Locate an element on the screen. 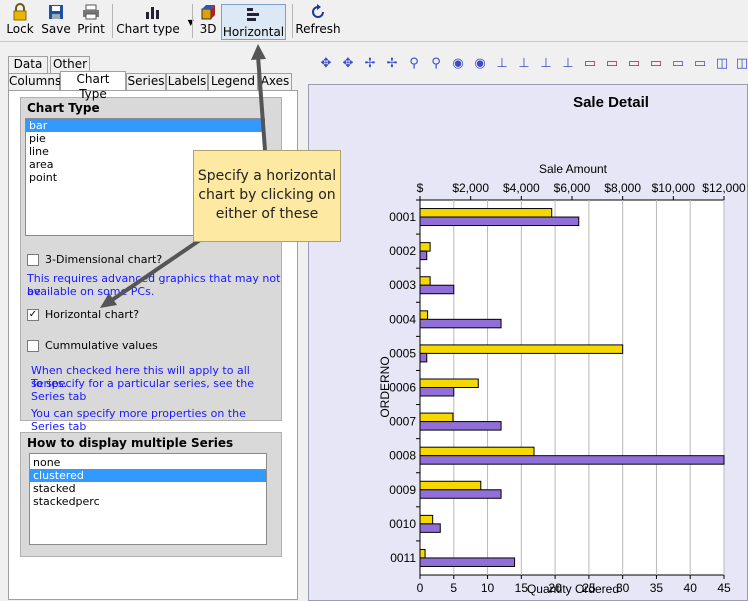  horizontal-checkbox: ✓ Horizontal chart? is located at coordinates (83, 314).